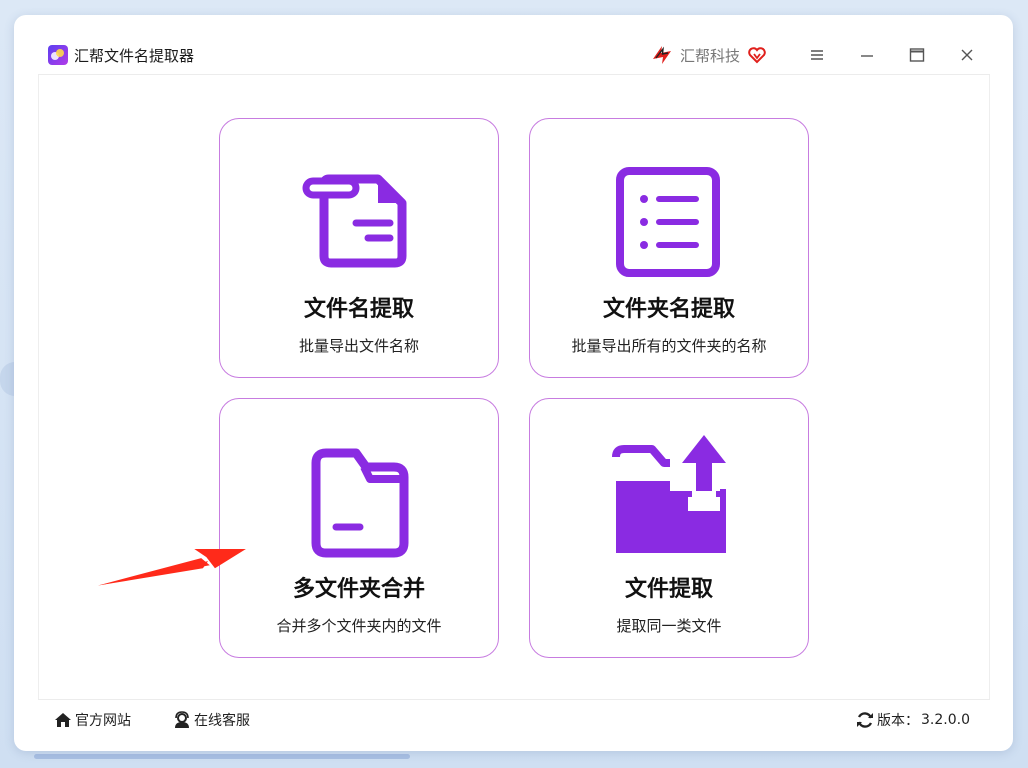 This screenshot has width=1028, height=768. I want to click on folder-export-icon, so click(669, 494).